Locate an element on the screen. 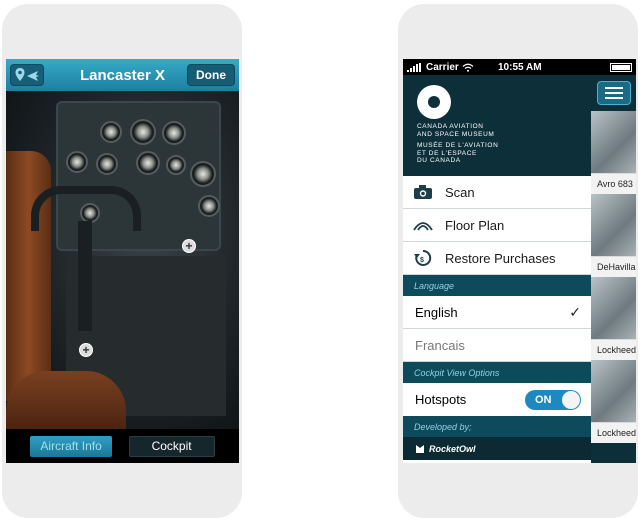  aircraft-caption: DeHavilla is located at coordinates (613, 267).